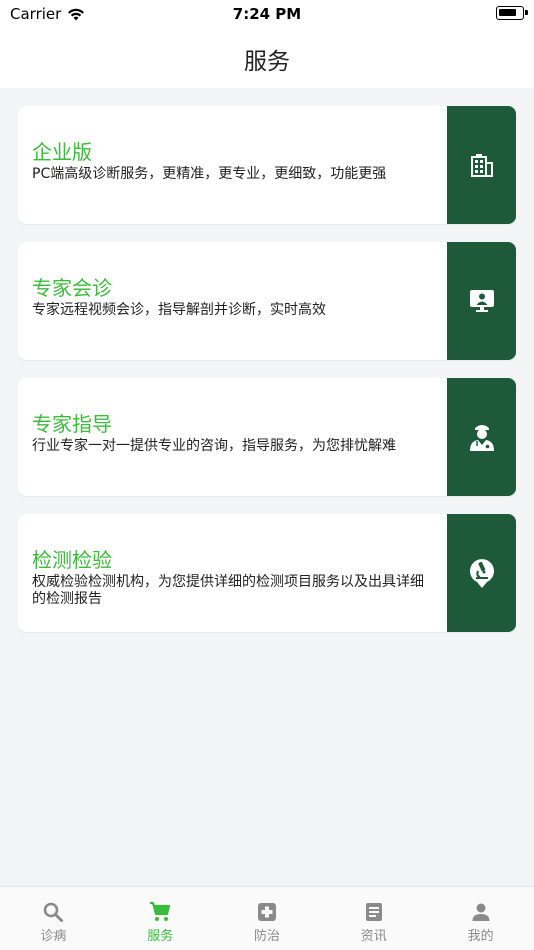 This screenshot has height=950, width=534. I want to click on service-card-enterprise: 企业版 PC端高级诊断服务，更精准，更专业，更细致，功能更强, so click(267, 165).